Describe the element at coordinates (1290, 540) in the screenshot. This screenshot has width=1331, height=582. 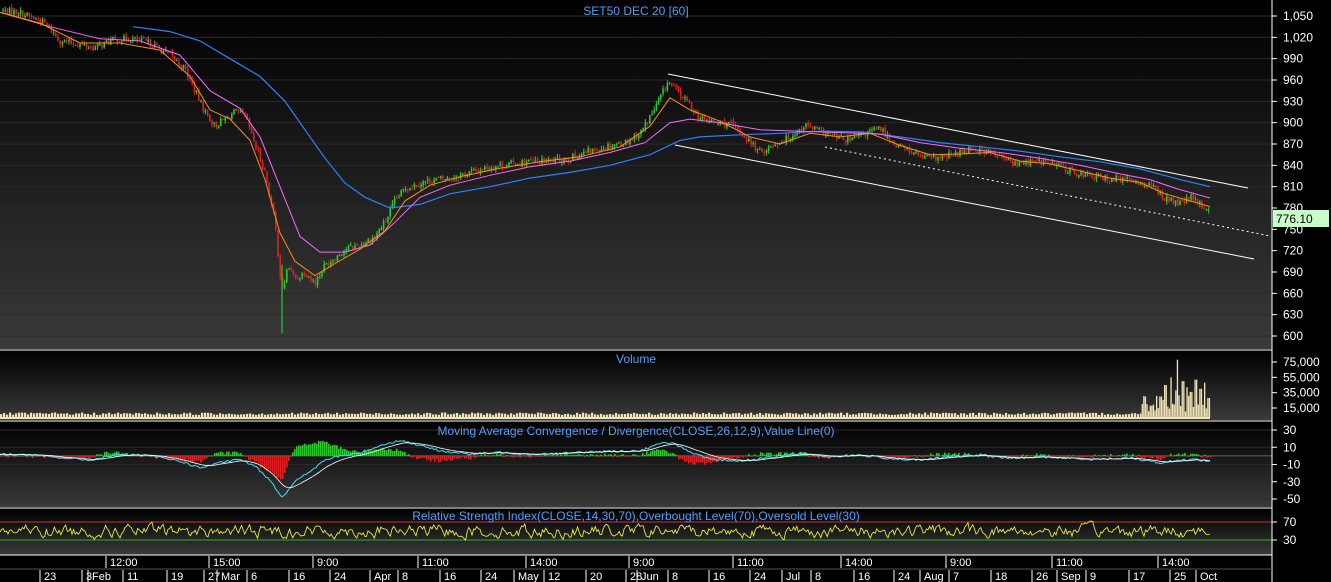
I see `y-tick-label: 30` at that location.